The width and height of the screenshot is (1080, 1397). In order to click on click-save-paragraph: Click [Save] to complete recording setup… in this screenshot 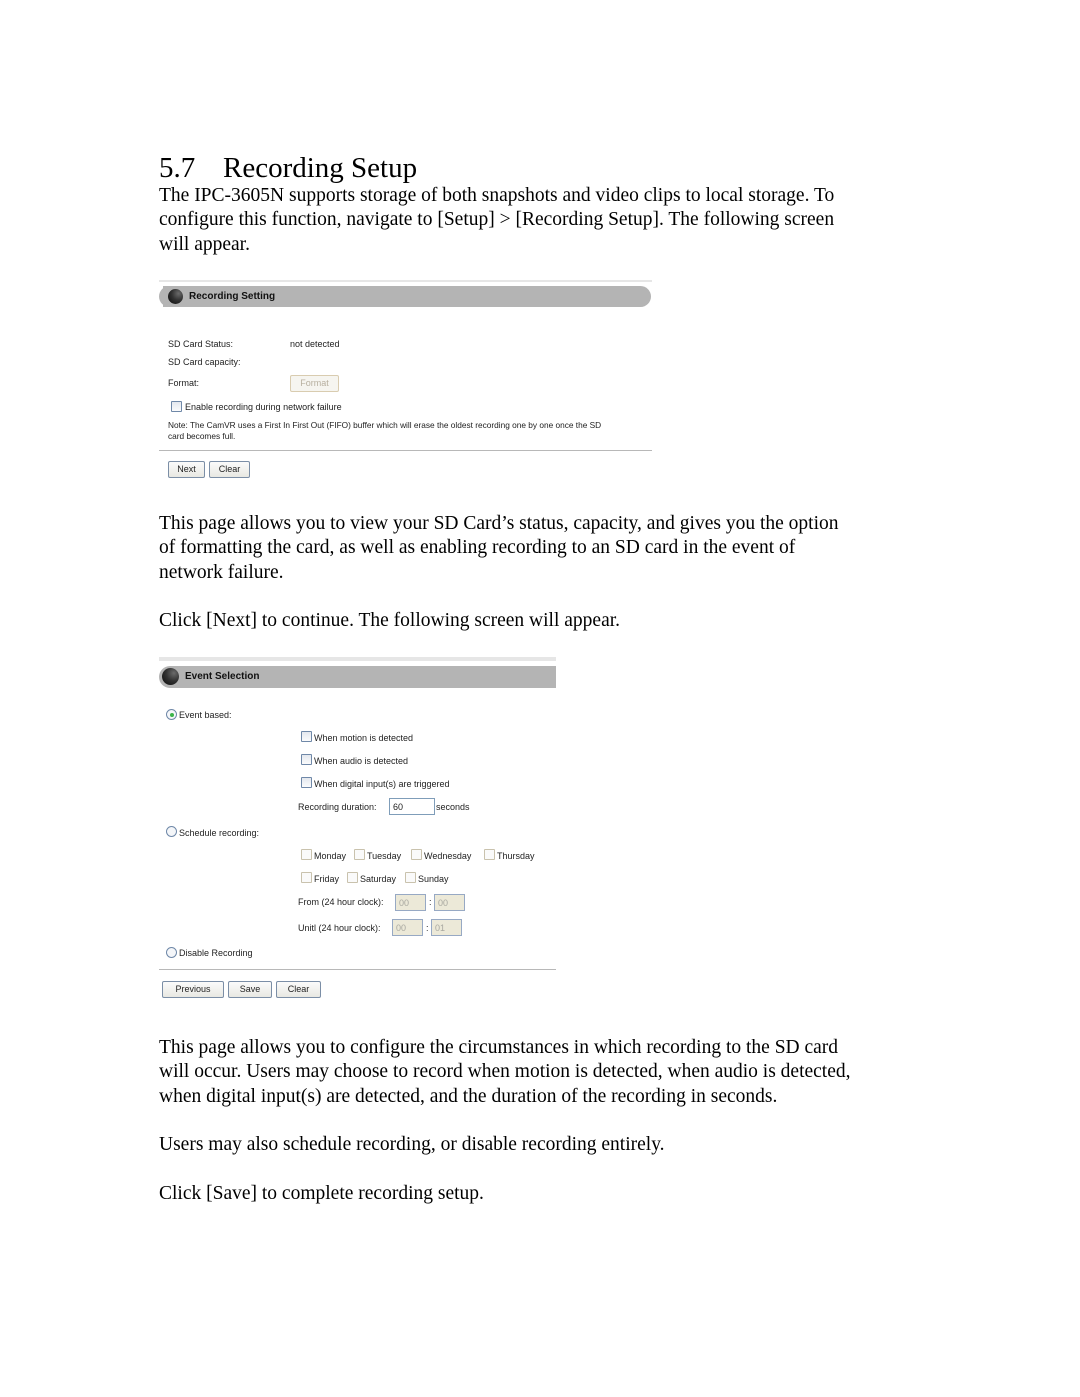, I will do `click(321, 1193)`.